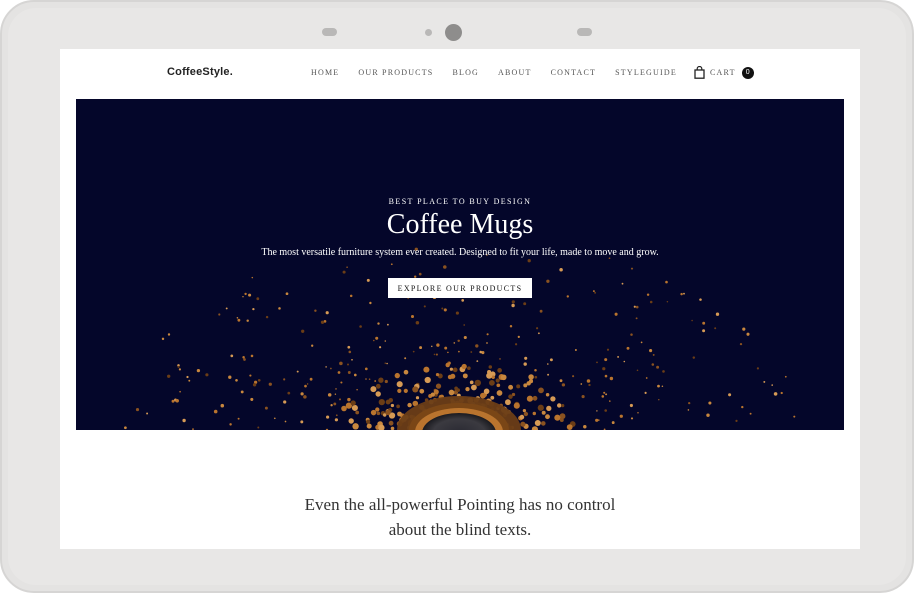 This screenshot has width=914, height=593. What do you see at coordinates (574, 72) in the screenshot?
I see `nav-contact: CONTACT` at bounding box center [574, 72].